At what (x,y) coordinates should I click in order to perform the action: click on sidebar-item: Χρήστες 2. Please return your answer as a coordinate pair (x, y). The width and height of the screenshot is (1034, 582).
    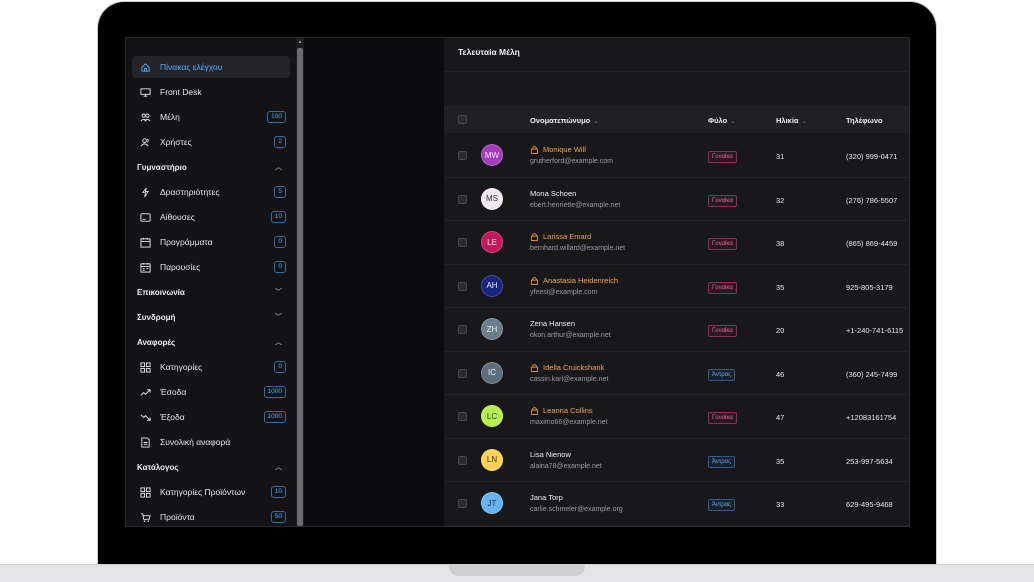
    Looking at the image, I should click on (211, 142).